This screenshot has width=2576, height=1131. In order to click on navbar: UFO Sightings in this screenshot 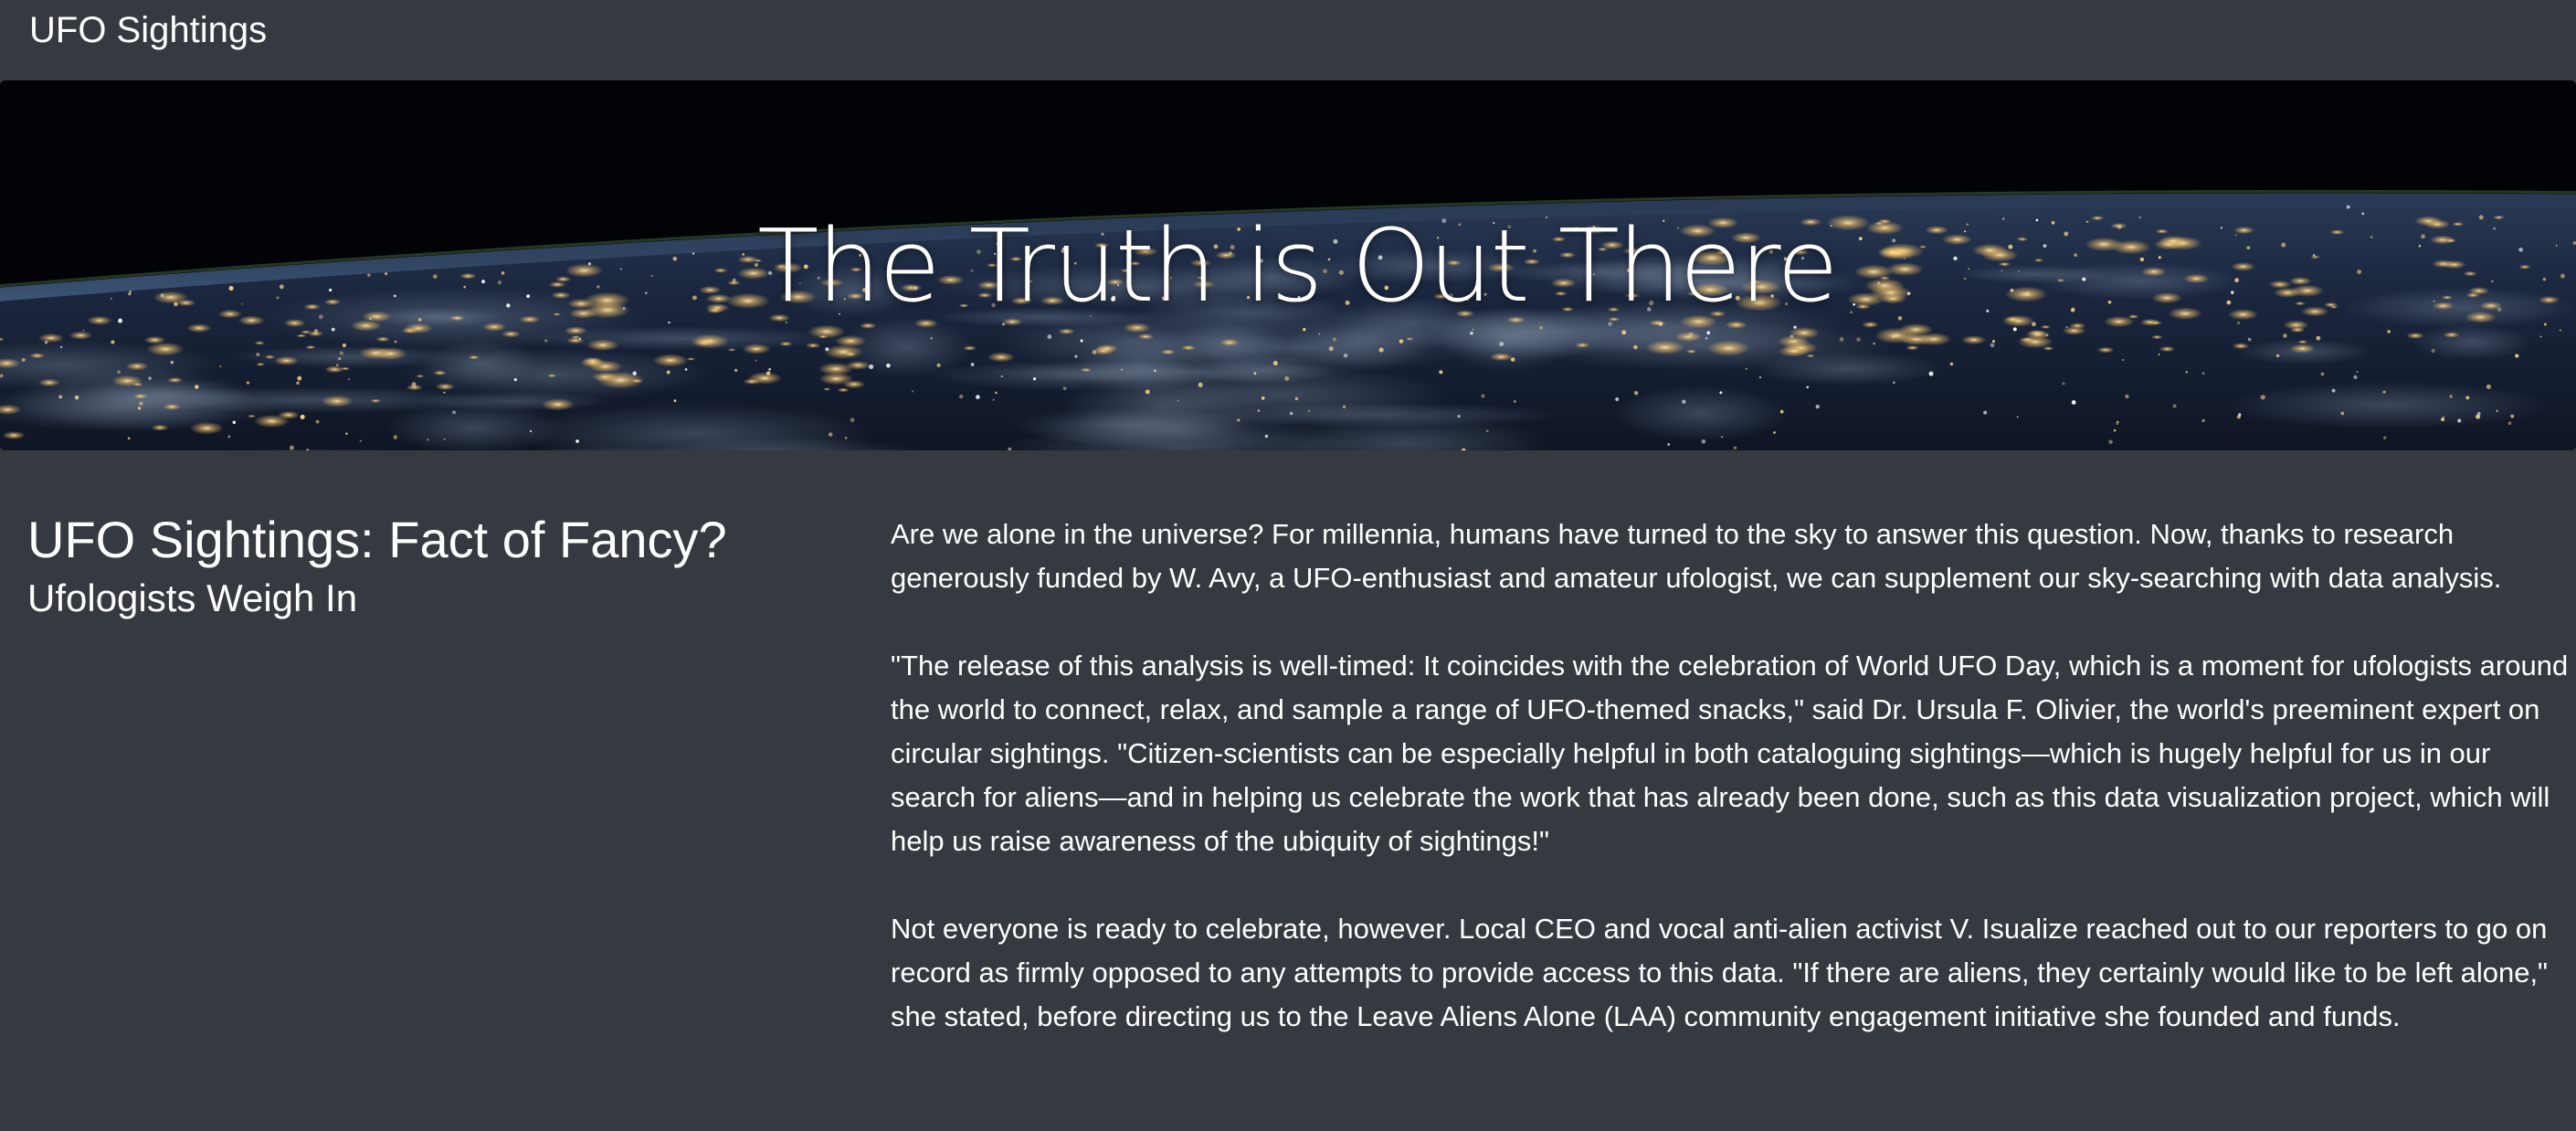, I will do `click(1288, 40)`.